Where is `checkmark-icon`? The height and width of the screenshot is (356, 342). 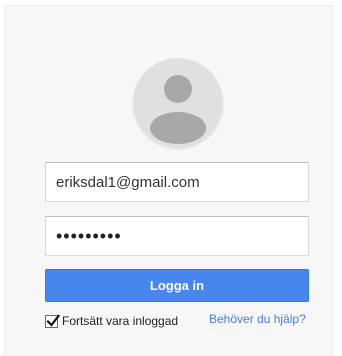 checkmark-icon is located at coordinates (53, 320).